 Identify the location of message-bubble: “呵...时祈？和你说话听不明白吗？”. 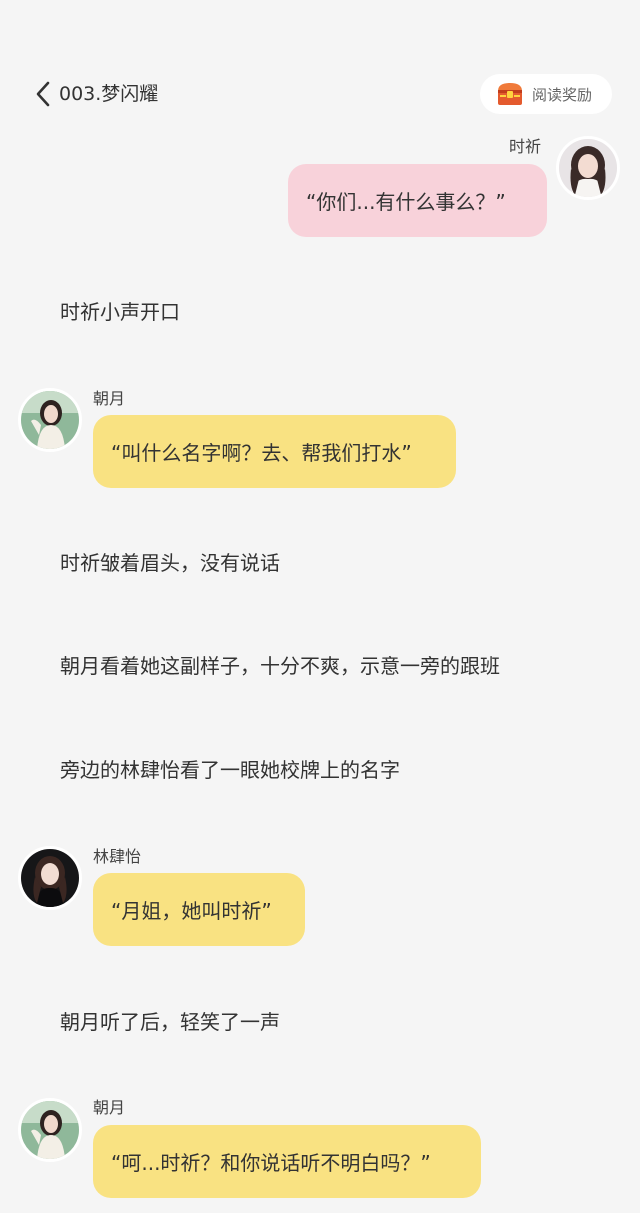
(287, 1161).